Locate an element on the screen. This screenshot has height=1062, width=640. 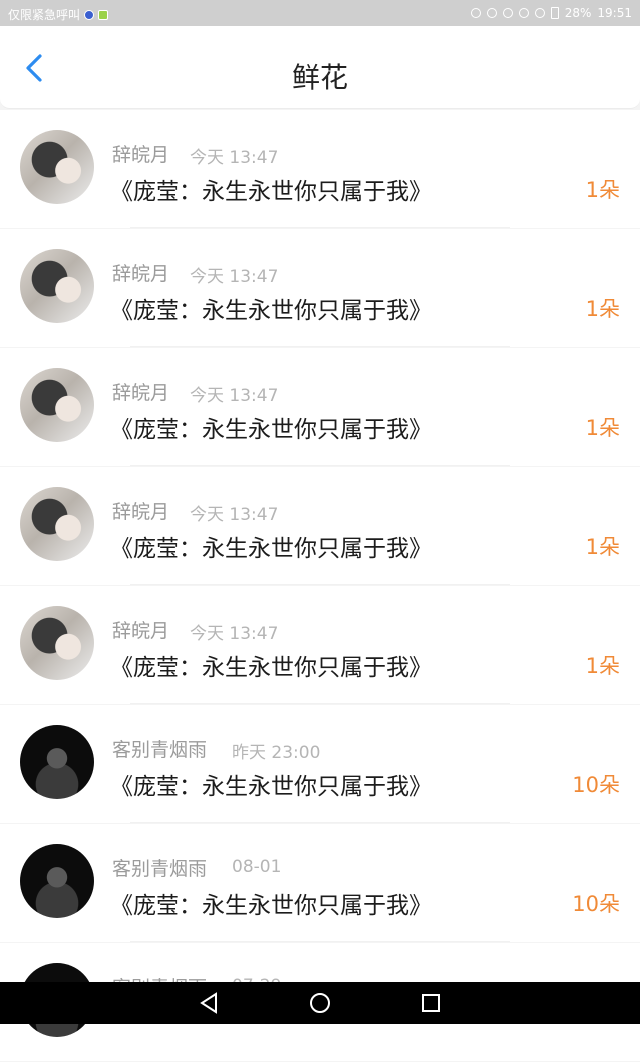
status-right: 28% 19:51 is located at coordinates (551, 13).